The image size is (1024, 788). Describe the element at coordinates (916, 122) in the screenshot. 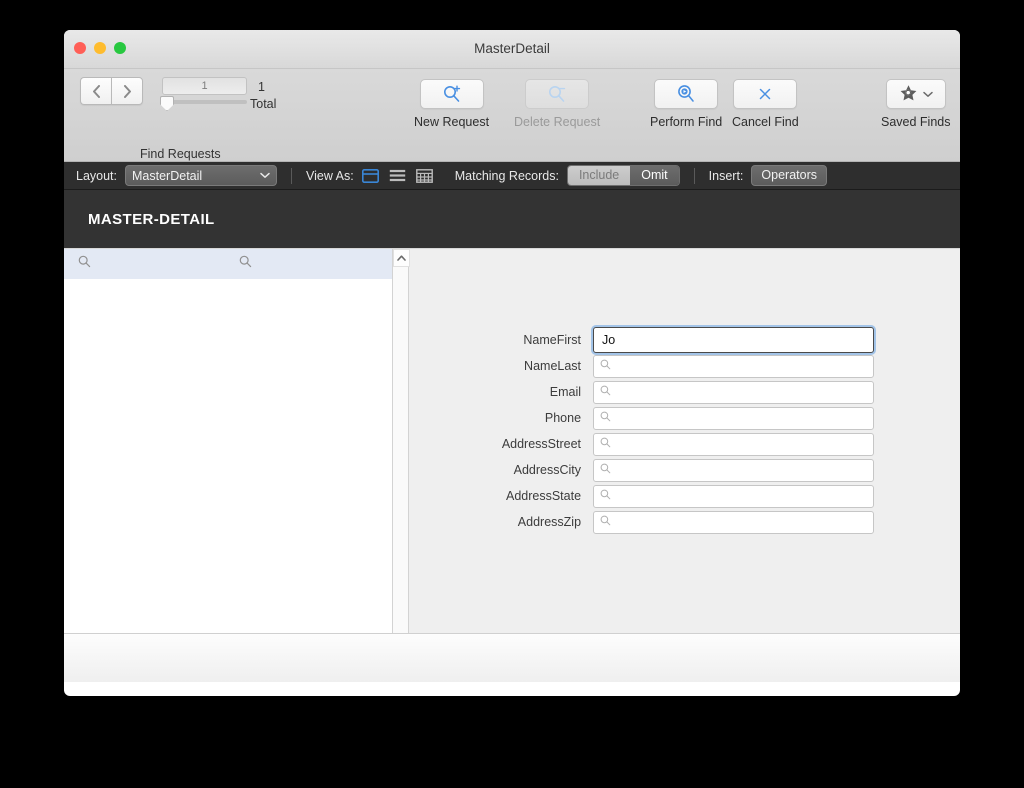

I see `saved-finds-label: Saved Finds` at that location.